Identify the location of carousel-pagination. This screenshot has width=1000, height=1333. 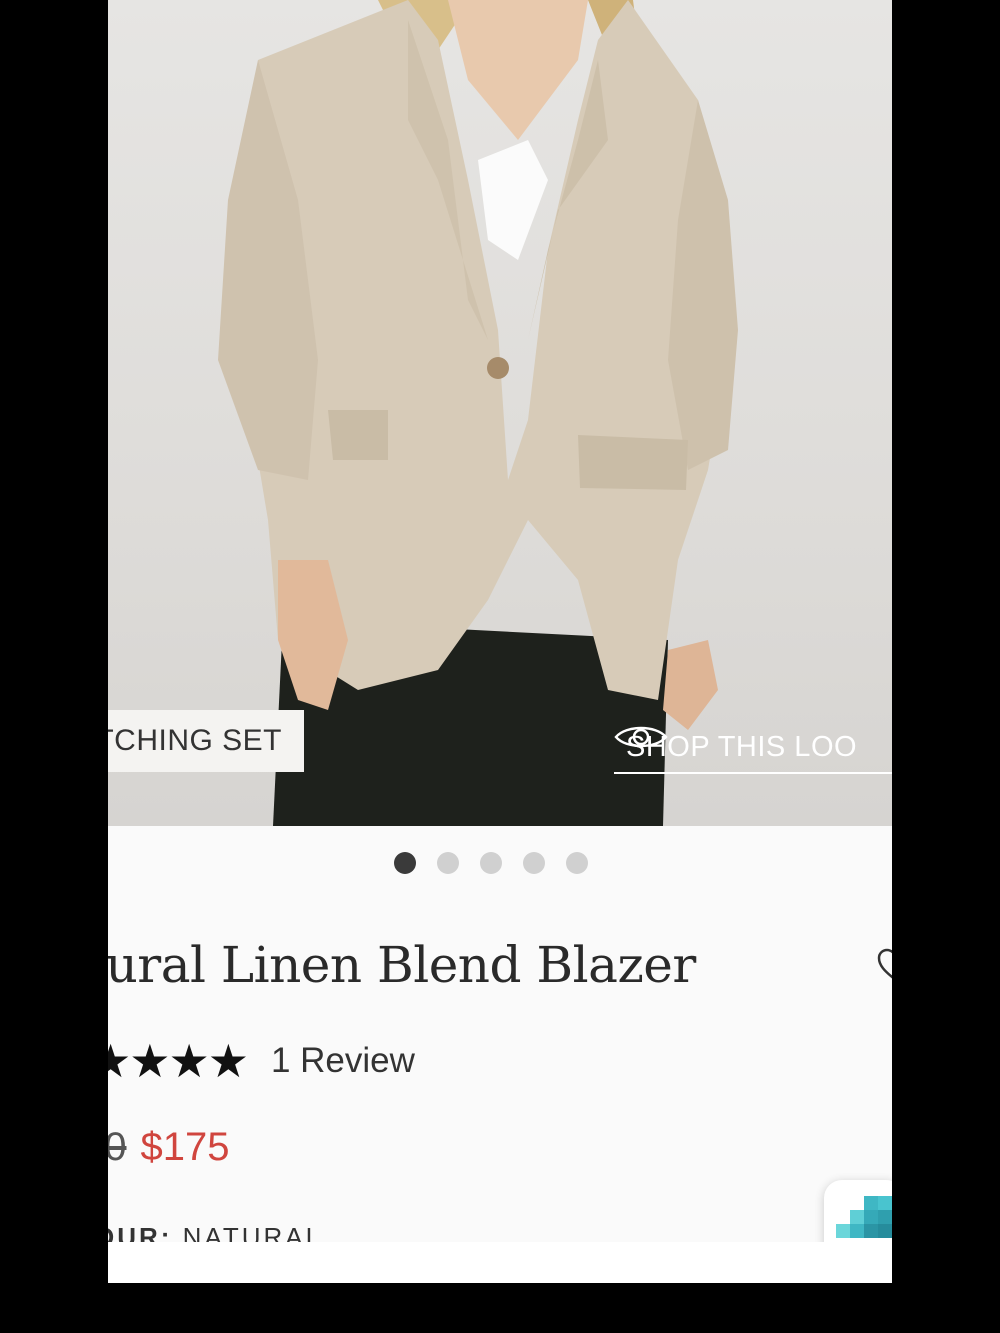
(491, 863).